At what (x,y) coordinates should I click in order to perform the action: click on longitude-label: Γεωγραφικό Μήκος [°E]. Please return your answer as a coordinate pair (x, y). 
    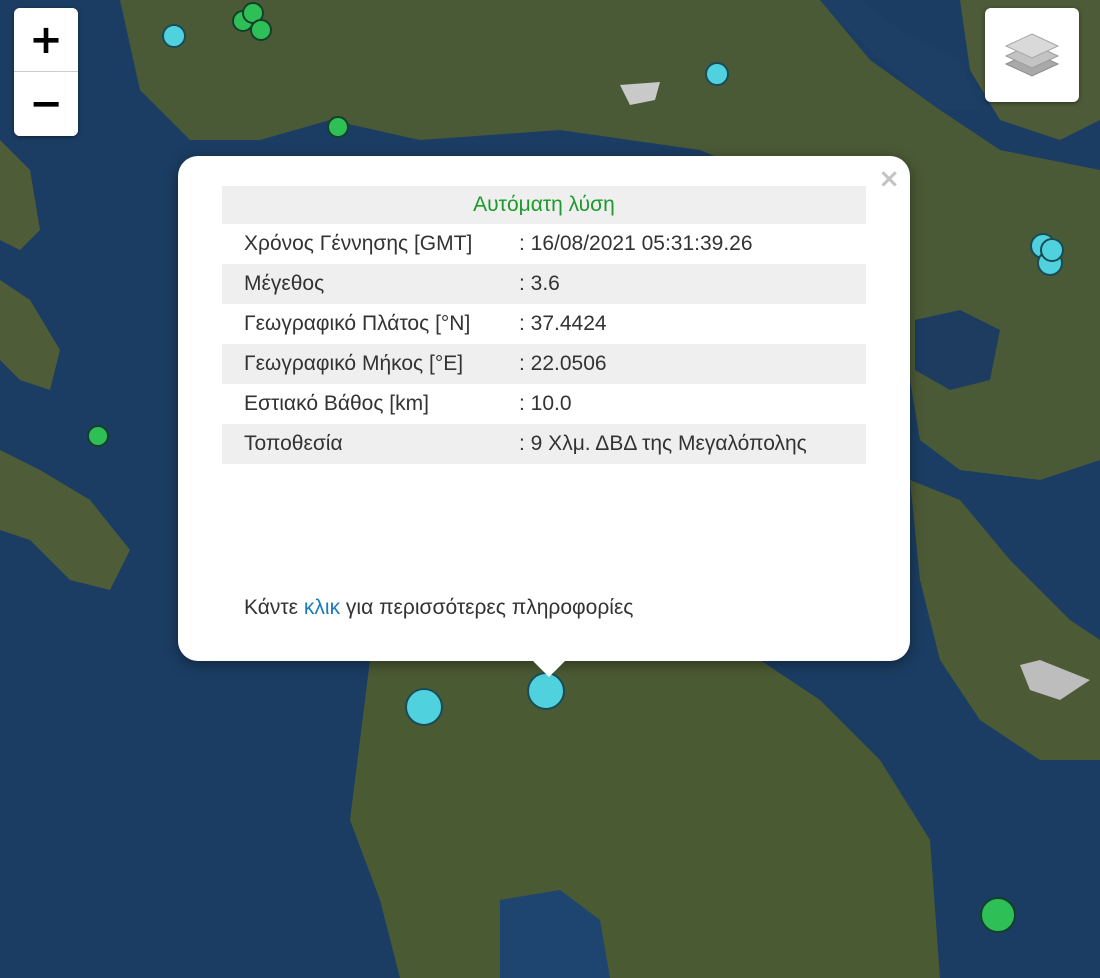
    Looking at the image, I should click on (366, 364).